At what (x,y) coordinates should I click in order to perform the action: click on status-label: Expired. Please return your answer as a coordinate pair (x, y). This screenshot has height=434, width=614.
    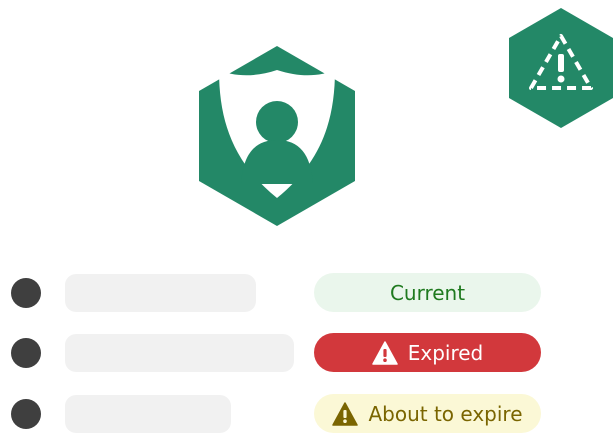
    Looking at the image, I should click on (445, 352).